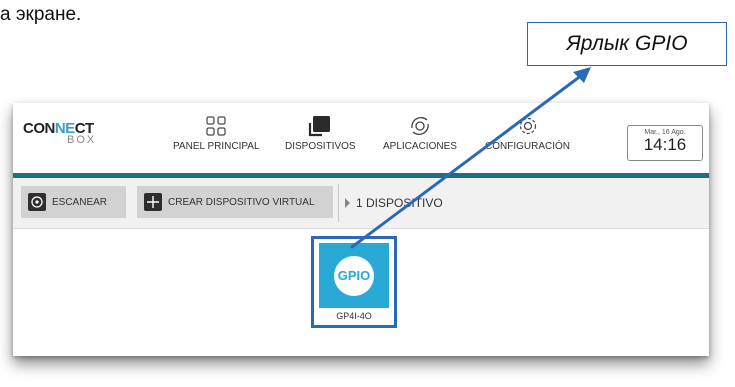 The height and width of the screenshot is (387, 735). I want to click on nav-aplicaciones-label: APLICACIONES, so click(420, 146).